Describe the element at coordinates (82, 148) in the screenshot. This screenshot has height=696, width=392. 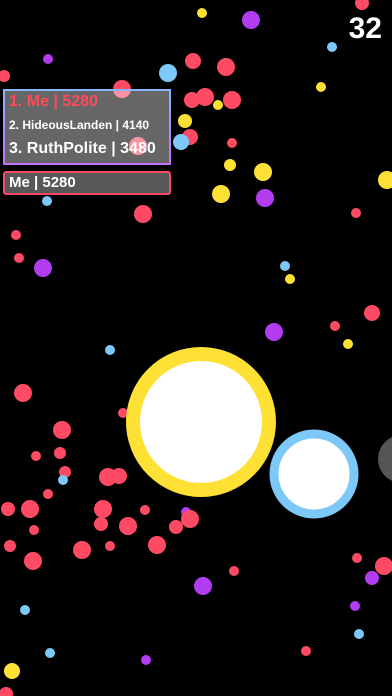
I see `leaderboard-row: 3. RuthPolite | 3480` at that location.